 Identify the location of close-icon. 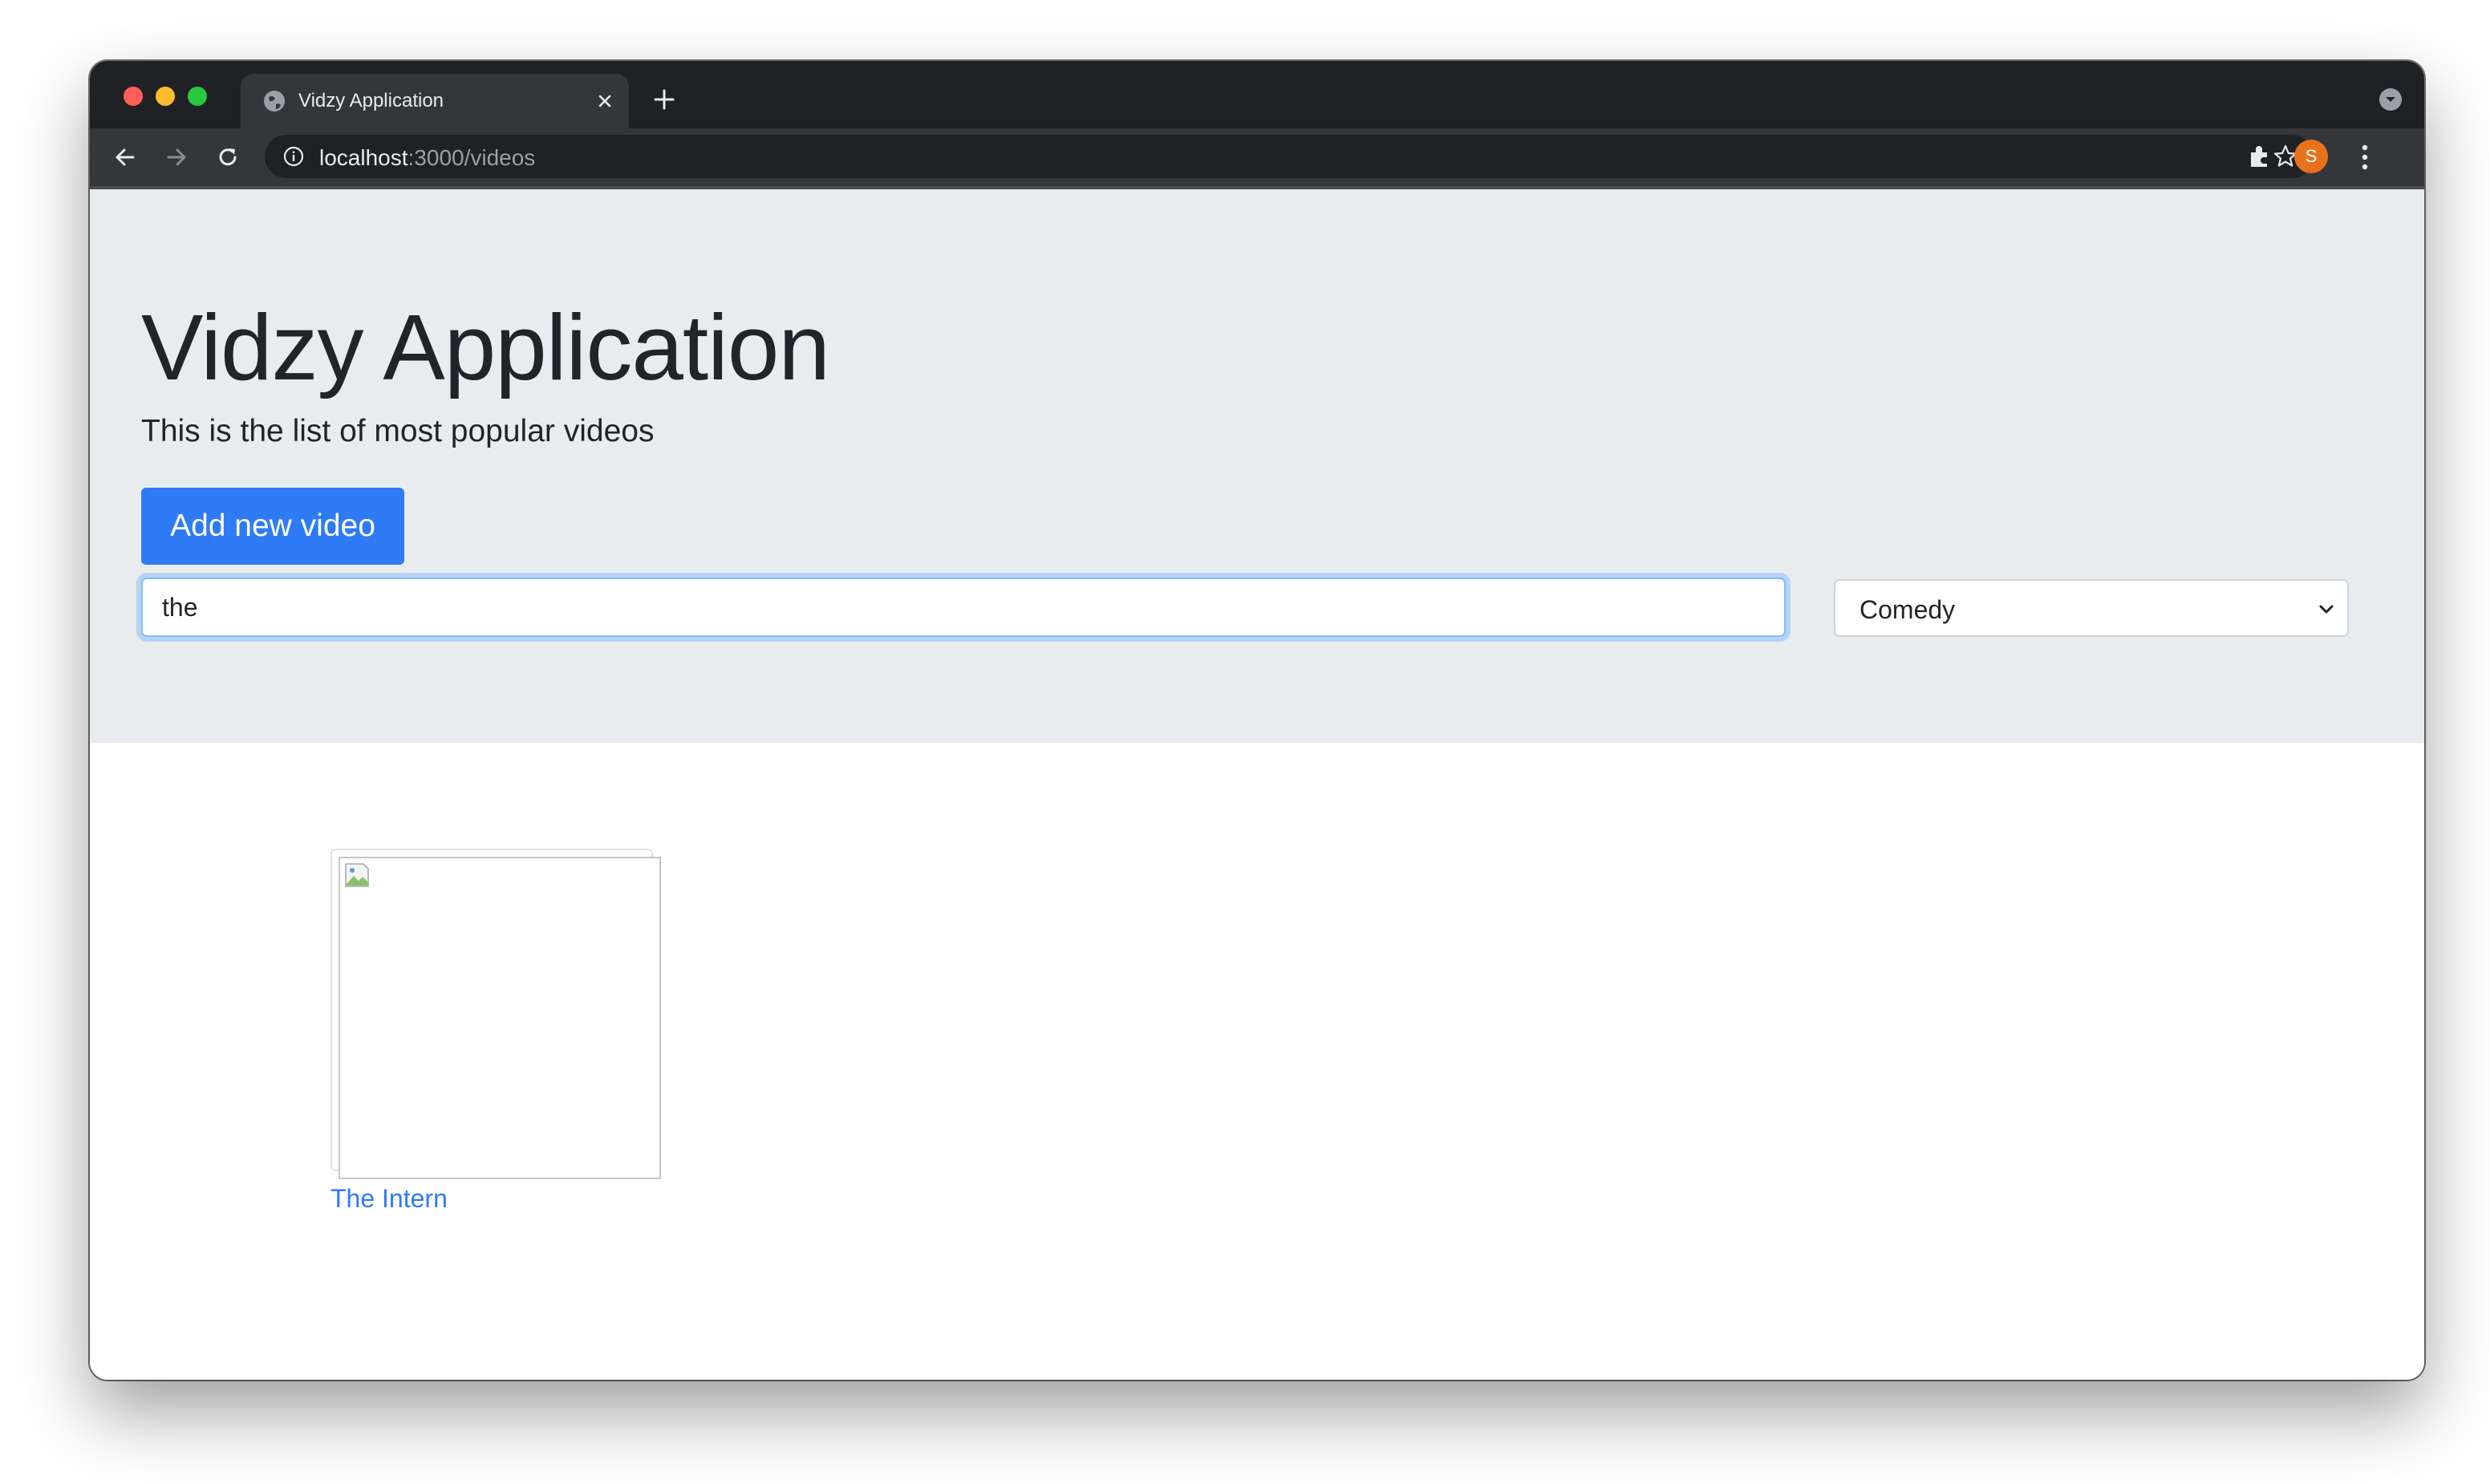
(605, 101).